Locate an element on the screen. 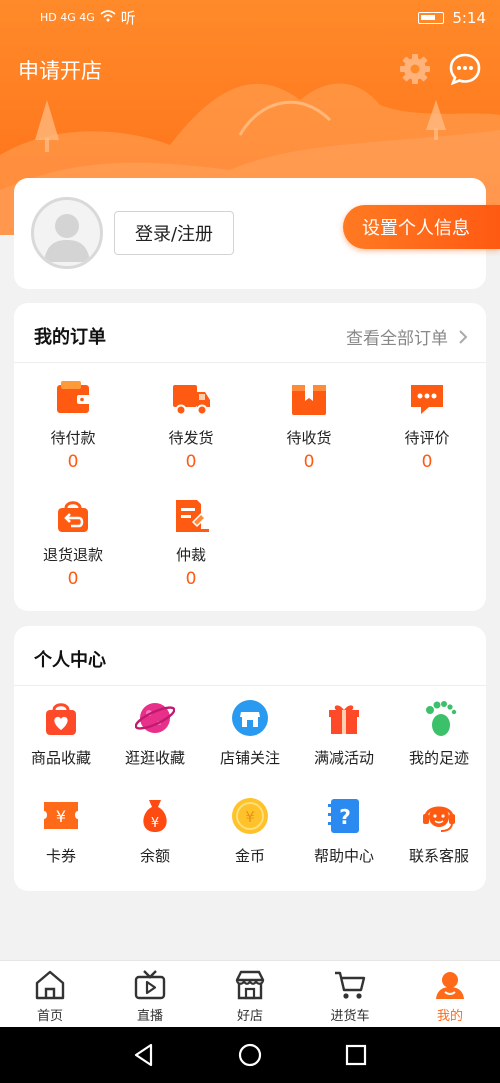  tab-purchase-cart: 进货车 is located at coordinates (350, 996).